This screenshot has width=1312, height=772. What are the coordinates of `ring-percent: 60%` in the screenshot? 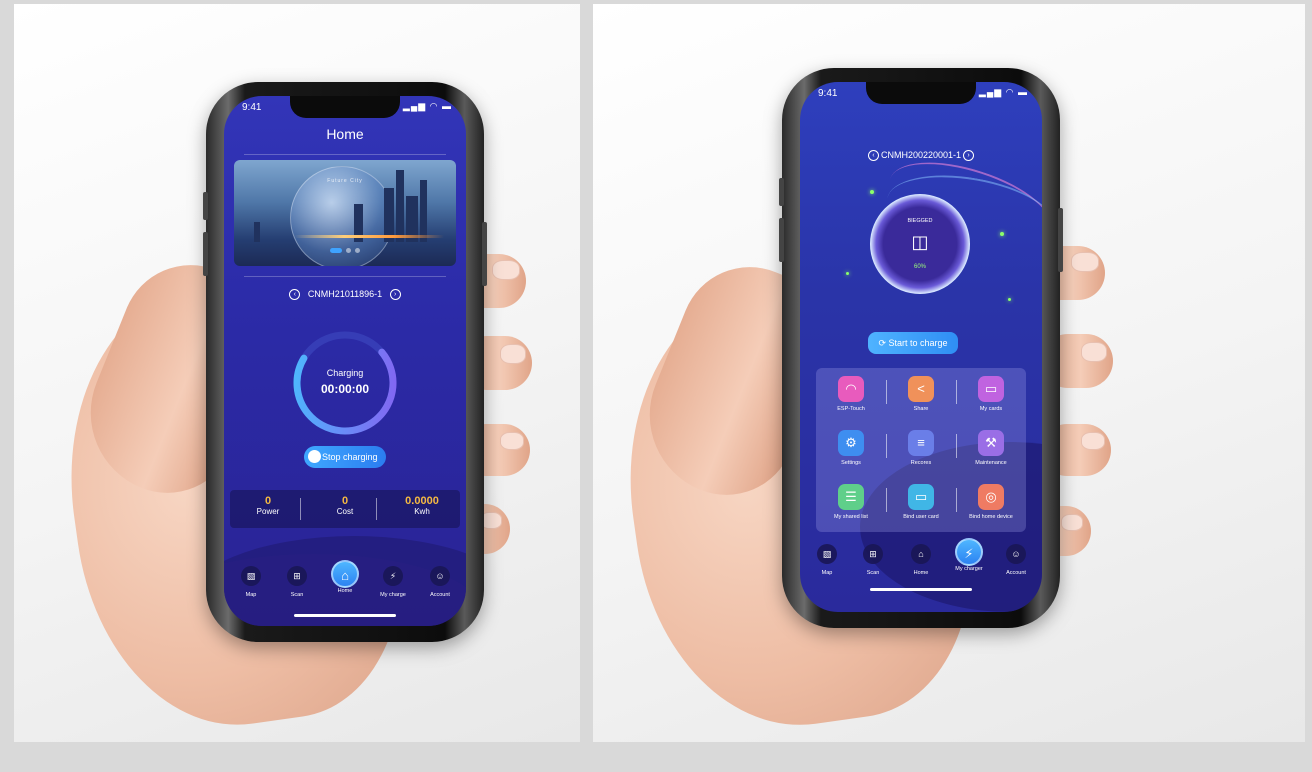 It's located at (919, 267).